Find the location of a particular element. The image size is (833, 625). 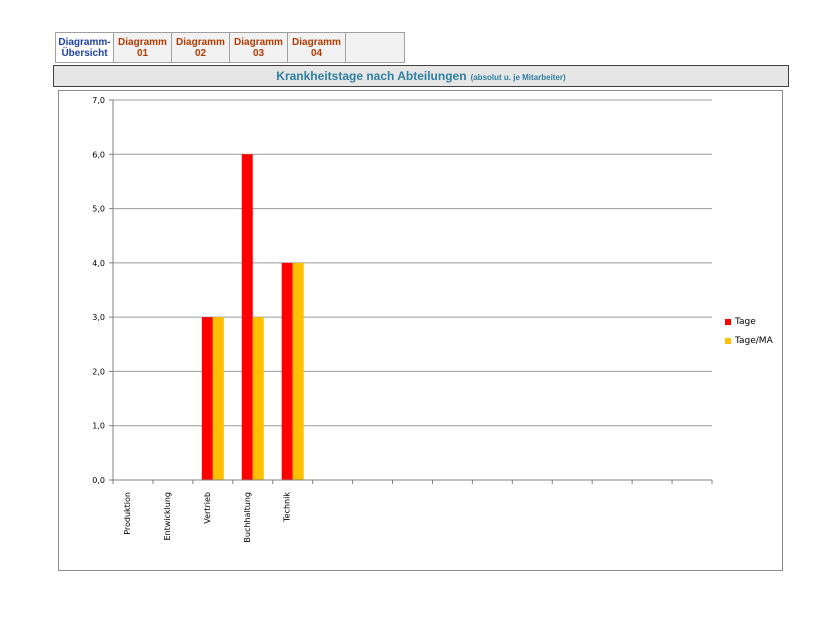

tab-diagramm-01: Diagramm 01 is located at coordinates (143, 47).